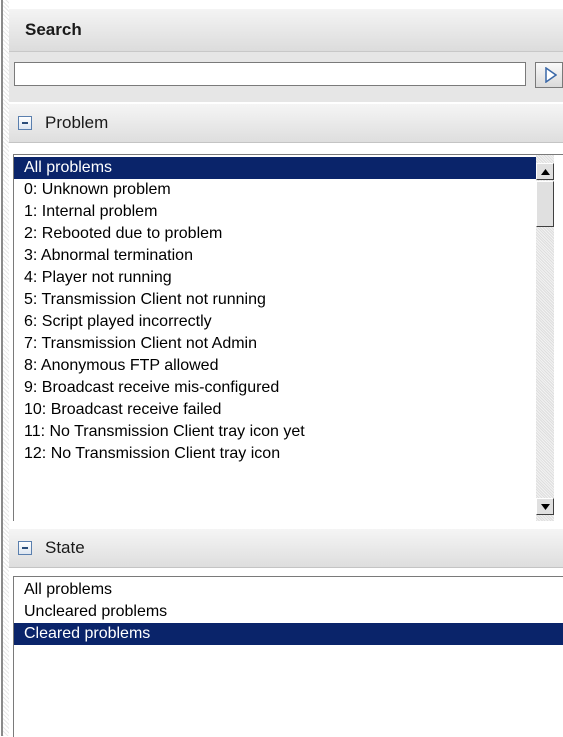  I want to click on search-row, so click(286, 77).